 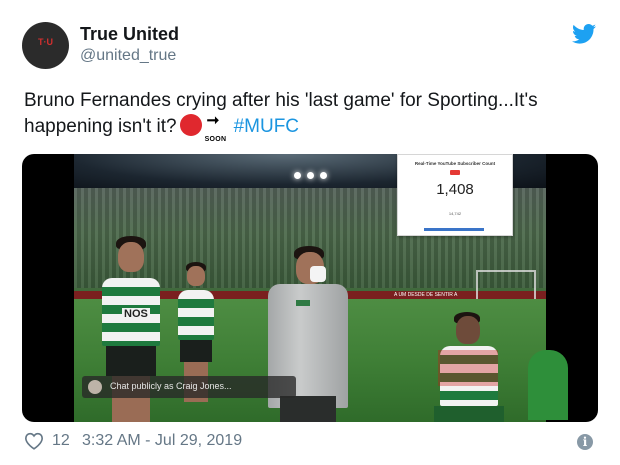 I want to click on subscriber-subcount: 14,742, so click(x=455, y=213).